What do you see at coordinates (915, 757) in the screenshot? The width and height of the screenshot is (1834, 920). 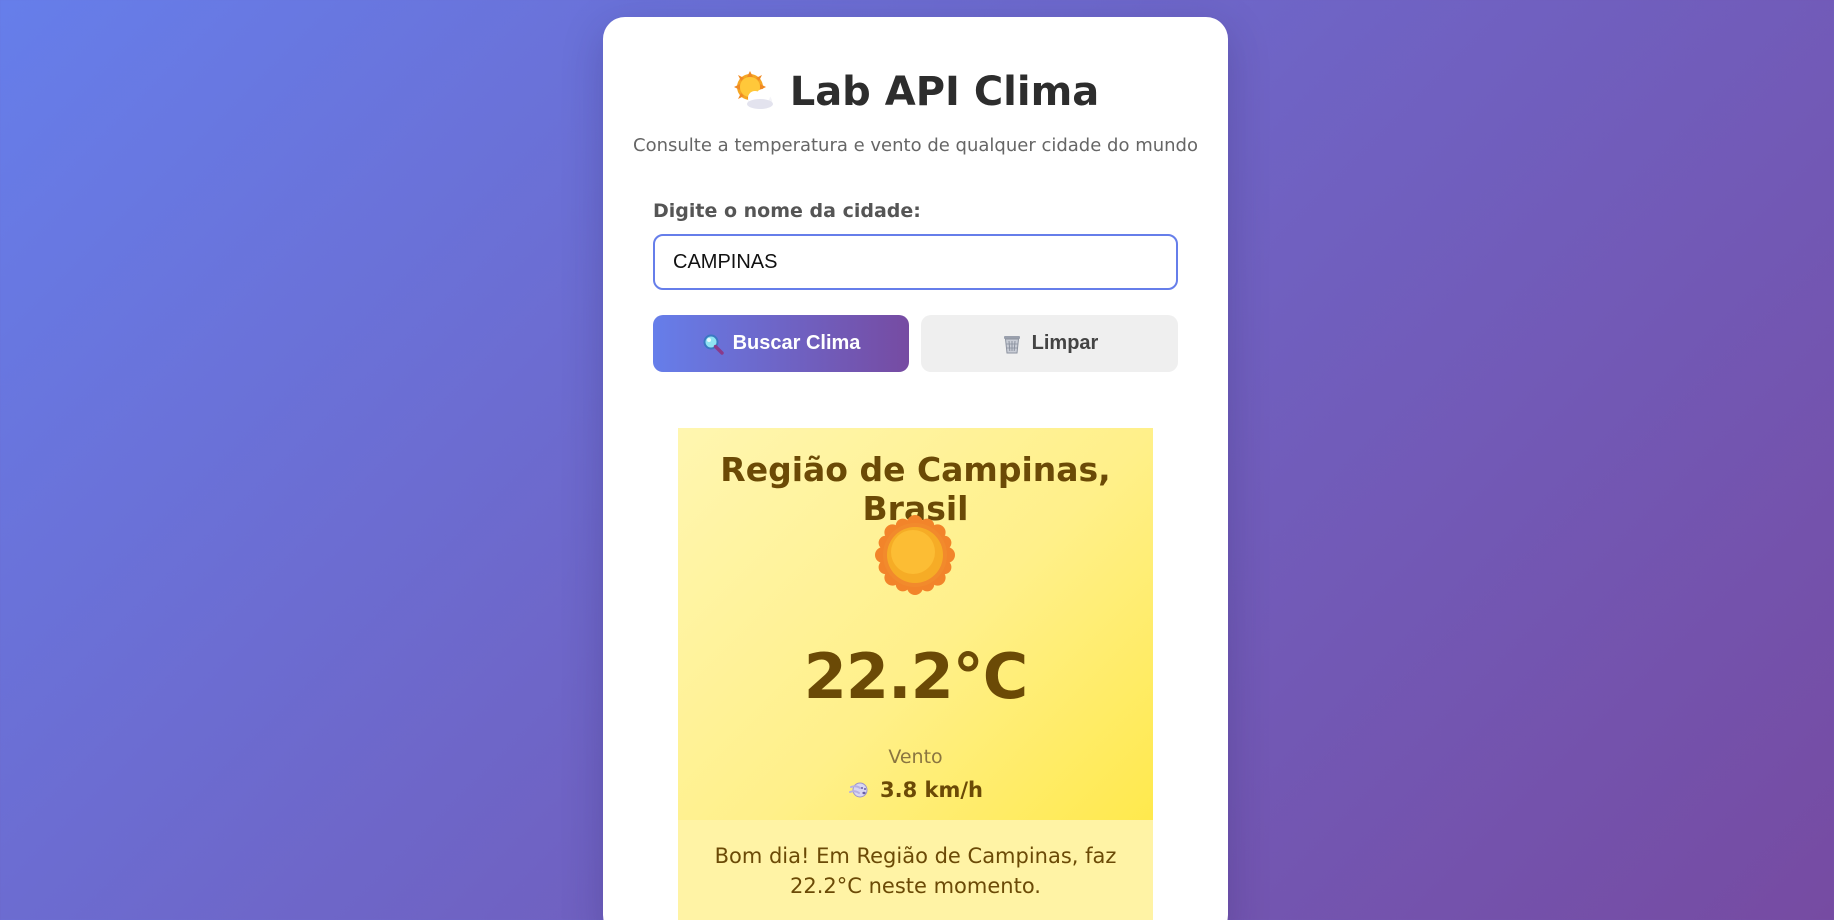 I see `wind-label: Vento` at bounding box center [915, 757].